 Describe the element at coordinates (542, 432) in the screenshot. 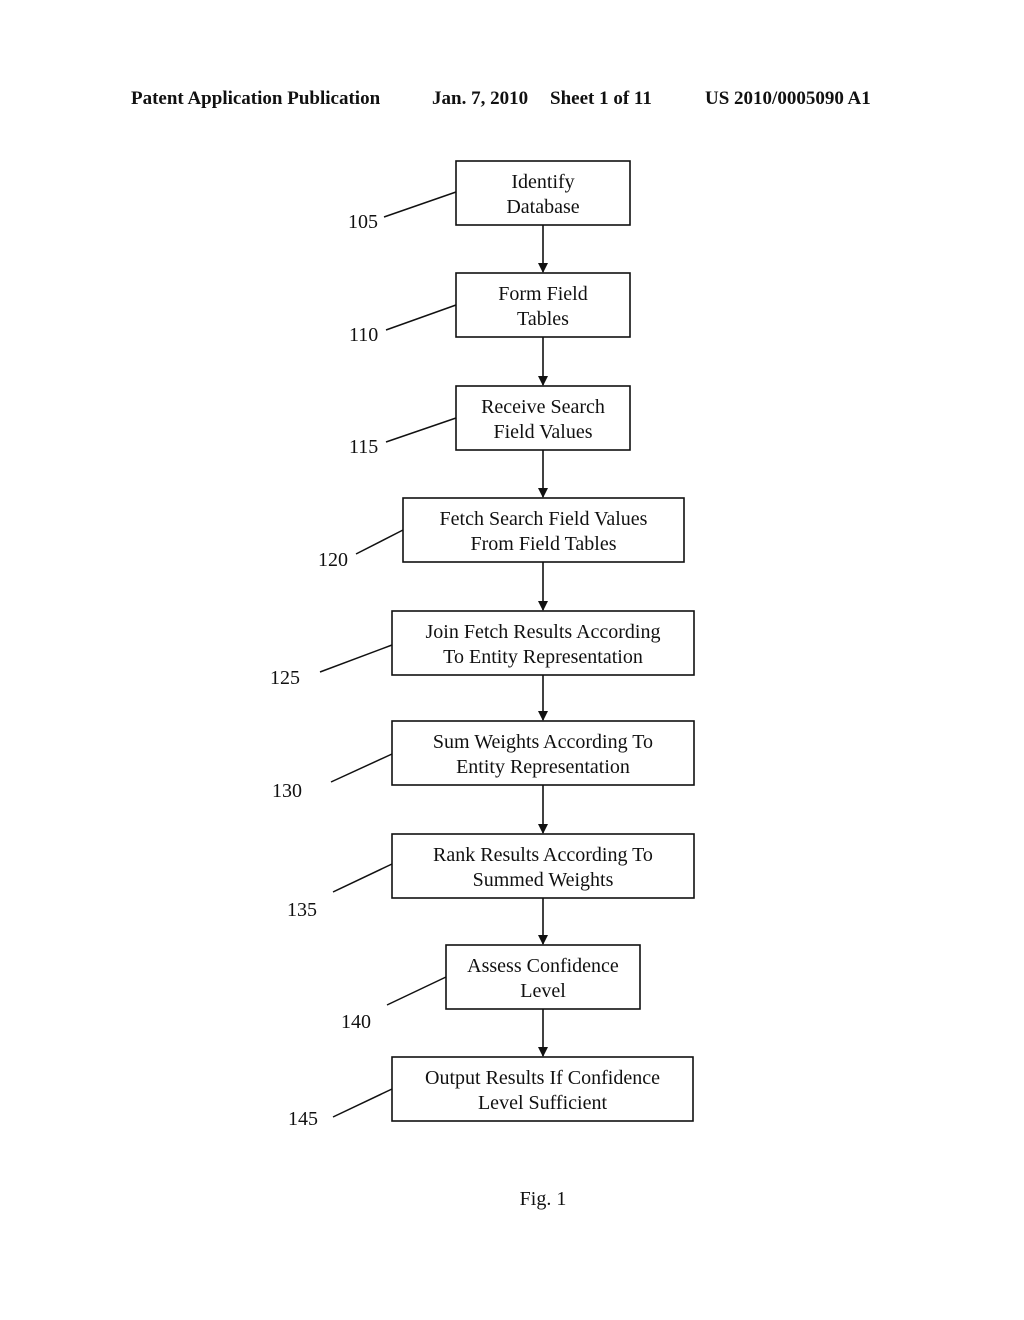

I see `box-label-line: Field Values` at that location.